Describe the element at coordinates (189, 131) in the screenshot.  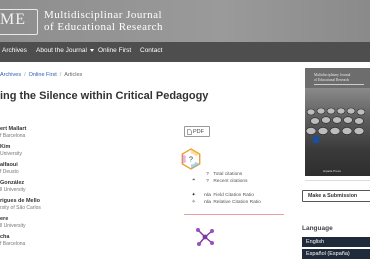
I see `file-icon` at that location.